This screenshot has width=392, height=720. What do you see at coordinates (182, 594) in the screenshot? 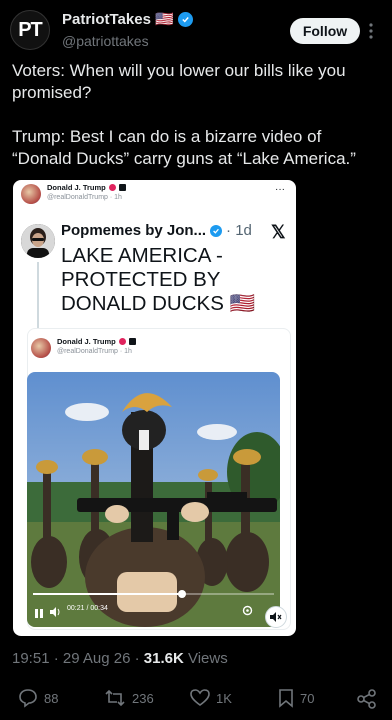
I see `video-progress-handle` at bounding box center [182, 594].